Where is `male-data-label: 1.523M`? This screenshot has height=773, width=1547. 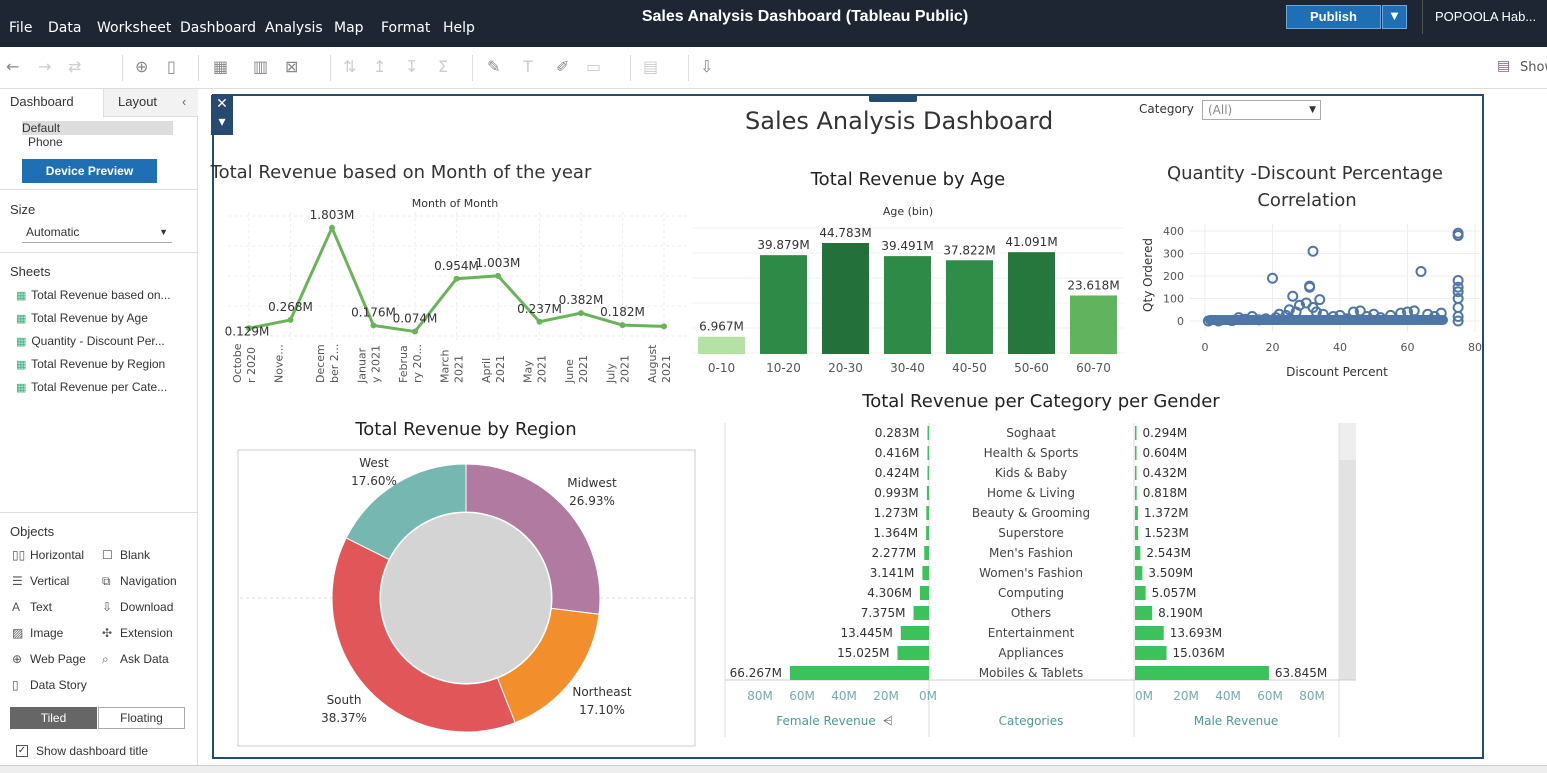 male-data-label: 1.523M is located at coordinates (1166, 533).